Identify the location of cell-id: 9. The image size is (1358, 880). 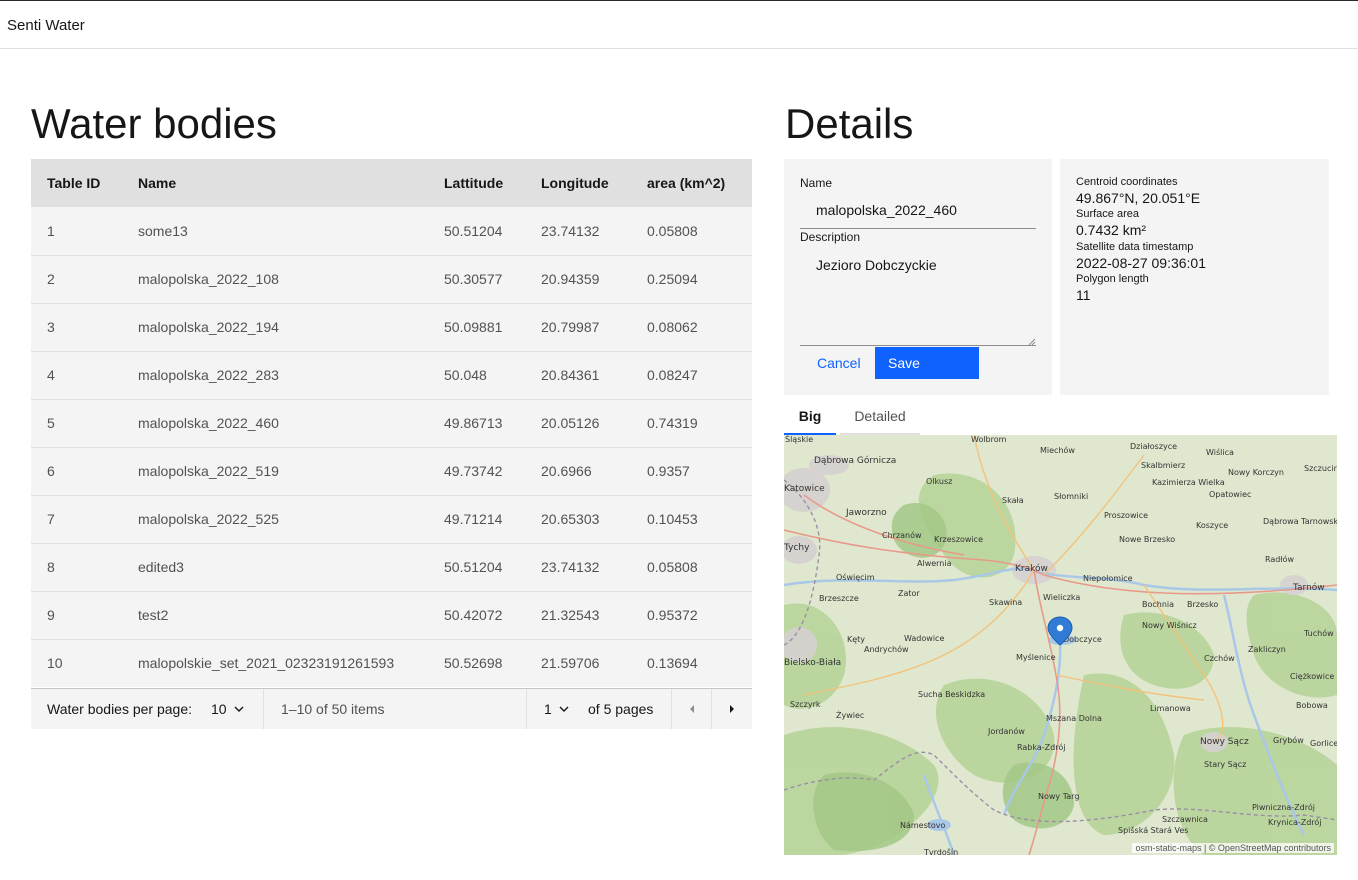
(51, 615).